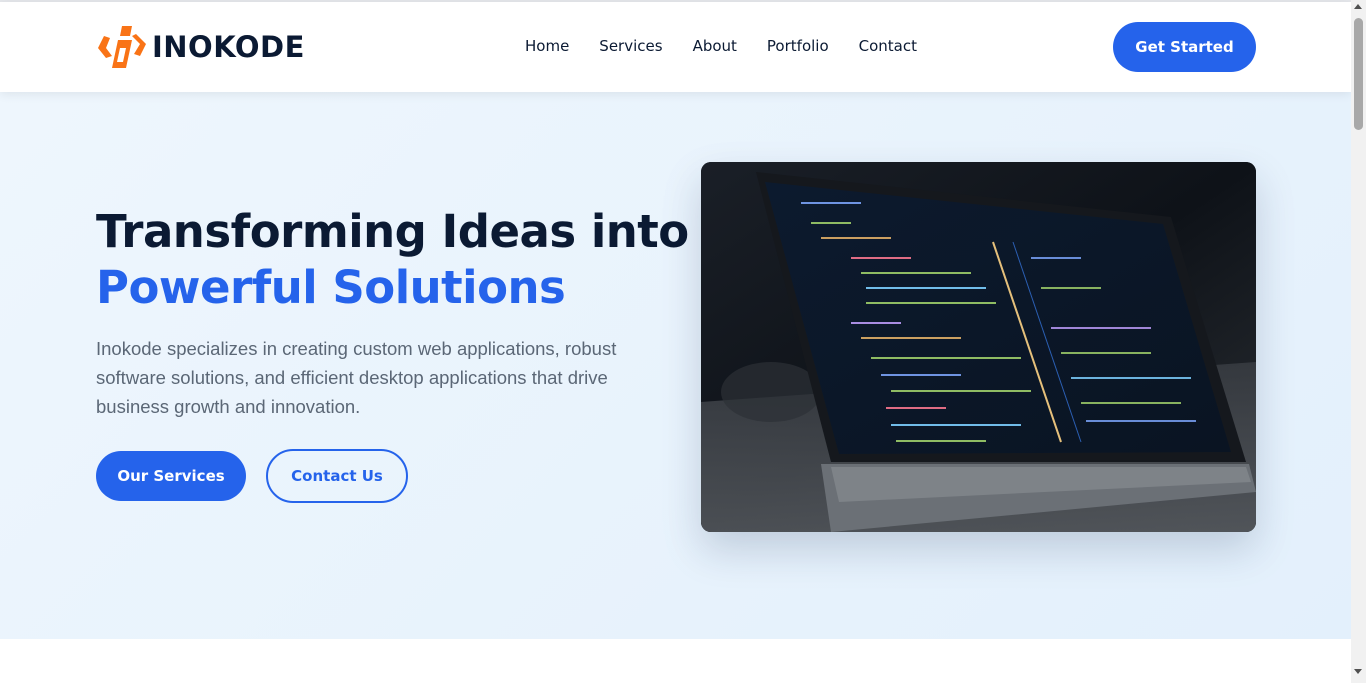  What do you see at coordinates (171, 476) in the screenshot?
I see `our-services-button: Our Services` at bounding box center [171, 476].